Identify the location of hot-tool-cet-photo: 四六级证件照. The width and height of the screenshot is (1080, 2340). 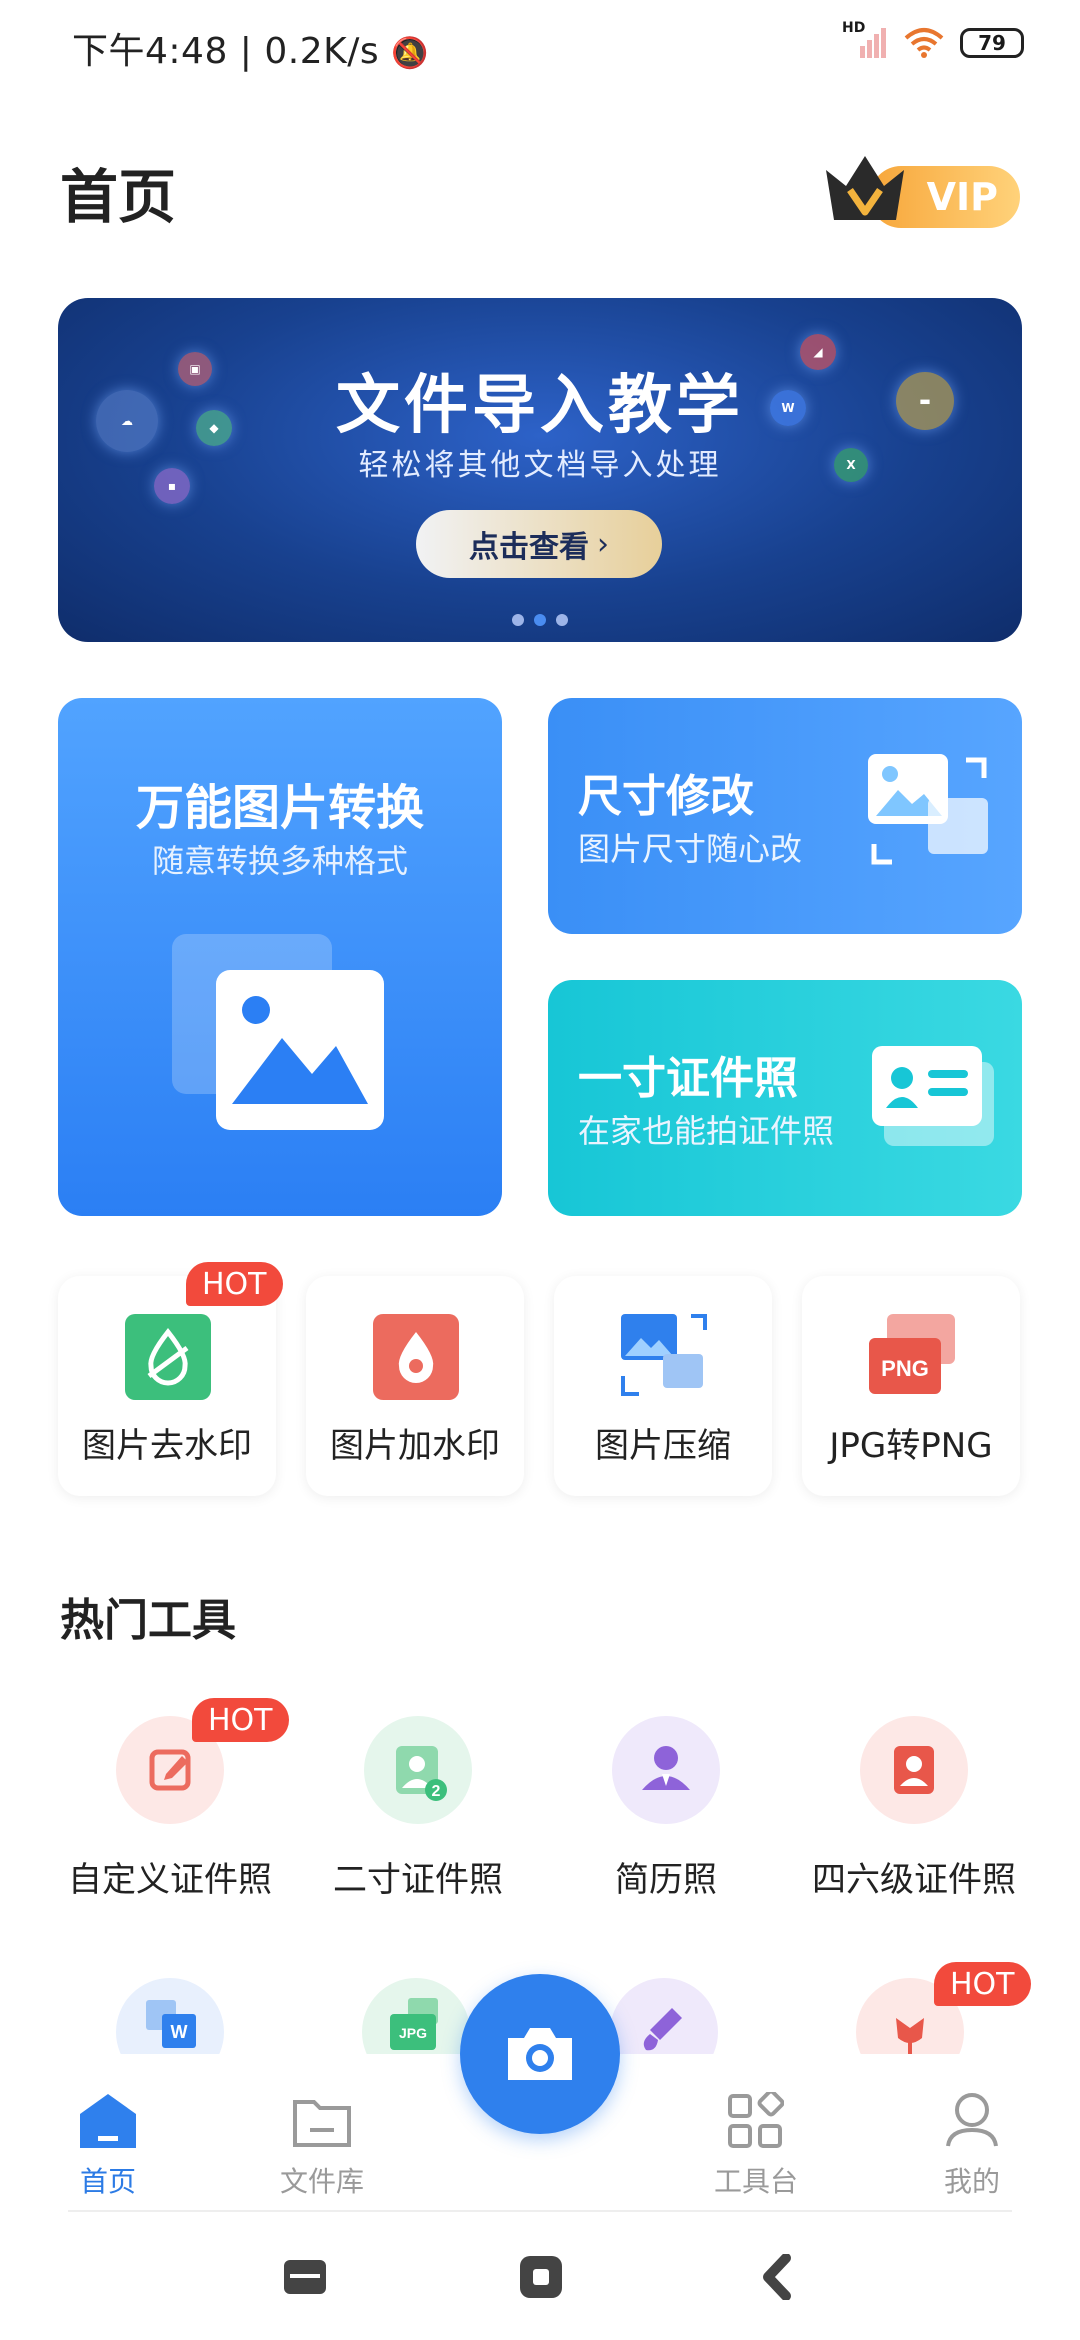
(914, 1816).